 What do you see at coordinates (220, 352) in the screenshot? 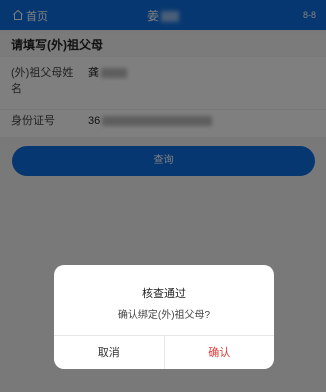
I see `confirm-button: 确认` at bounding box center [220, 352].